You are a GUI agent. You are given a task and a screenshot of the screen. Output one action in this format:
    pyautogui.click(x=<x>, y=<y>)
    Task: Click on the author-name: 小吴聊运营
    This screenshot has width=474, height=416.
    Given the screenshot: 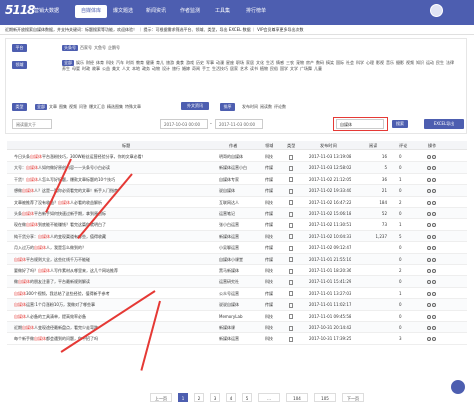 What is the action you would take?
    pyautogui.click(x=239, y=247)
    